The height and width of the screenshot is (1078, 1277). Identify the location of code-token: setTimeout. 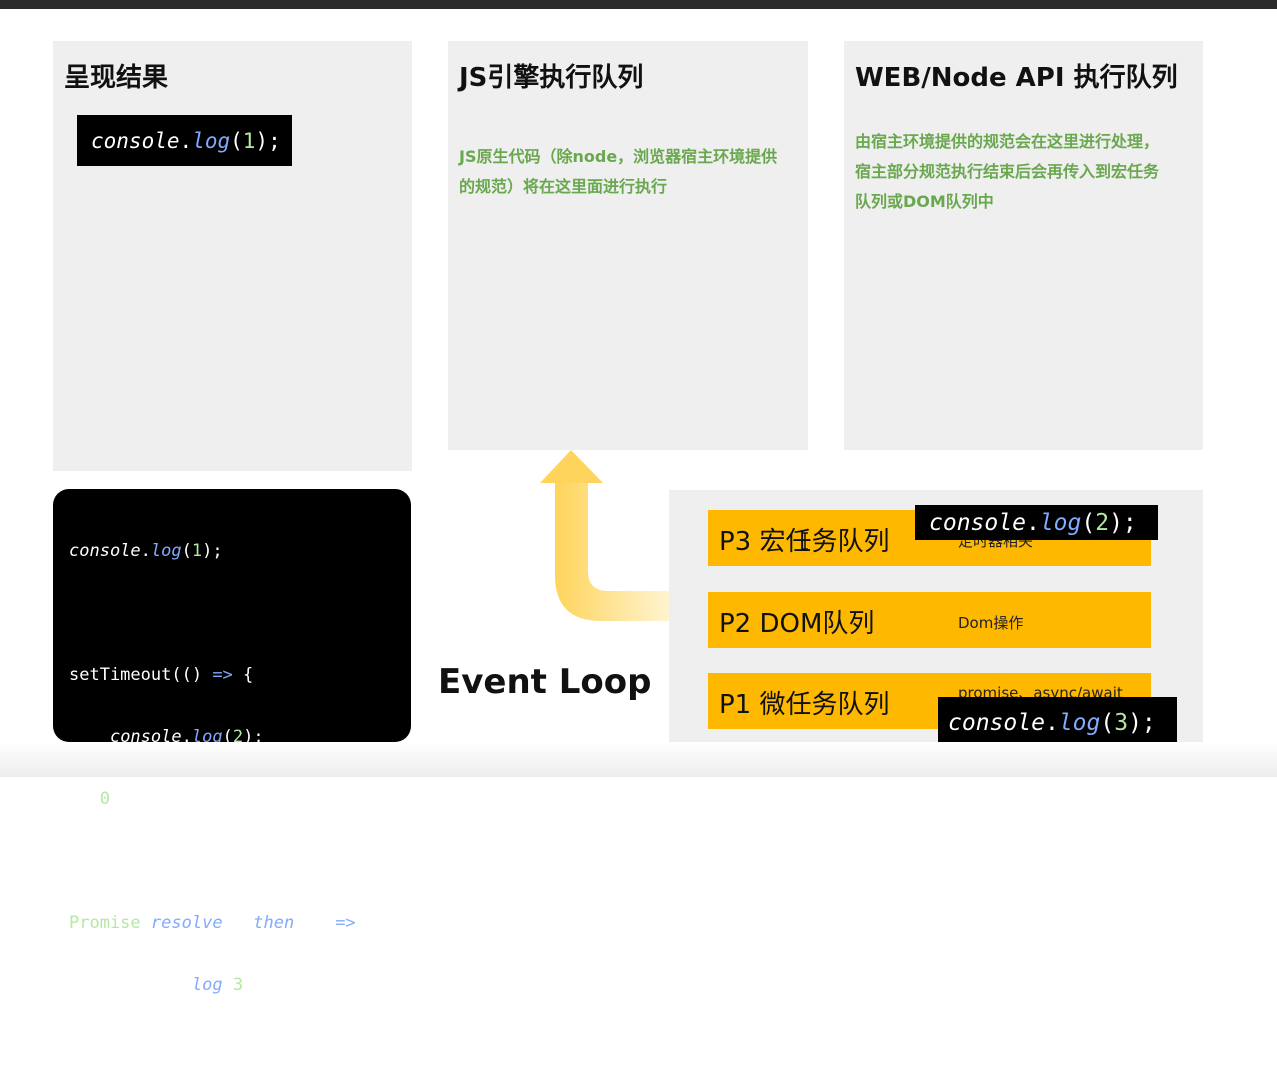
(120, 675).